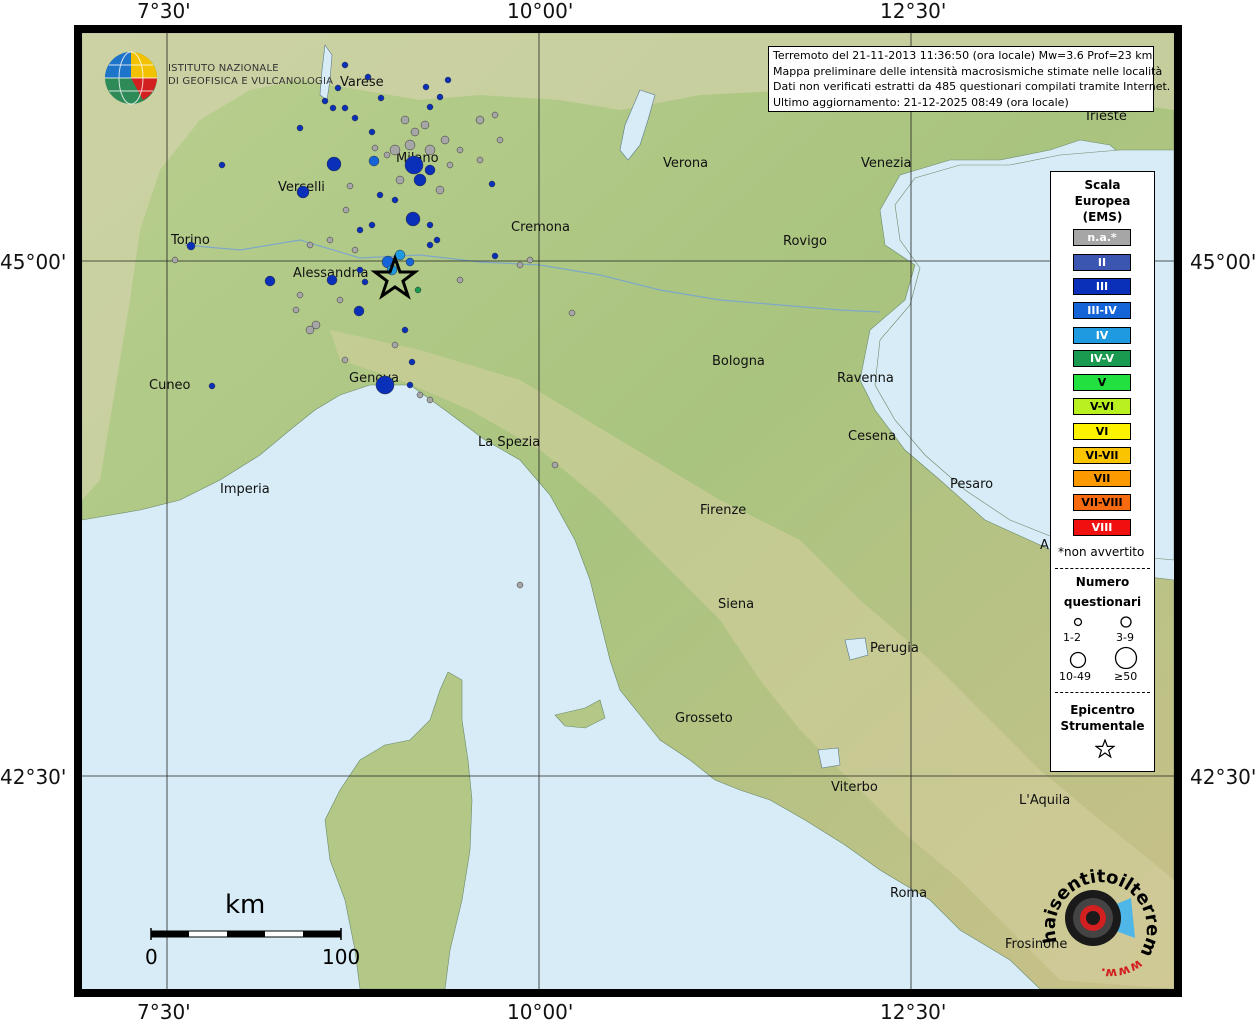  Describe the element at coordinates (1102, 602) in the screenshot. I see `count-title-2: questionari` at that location.